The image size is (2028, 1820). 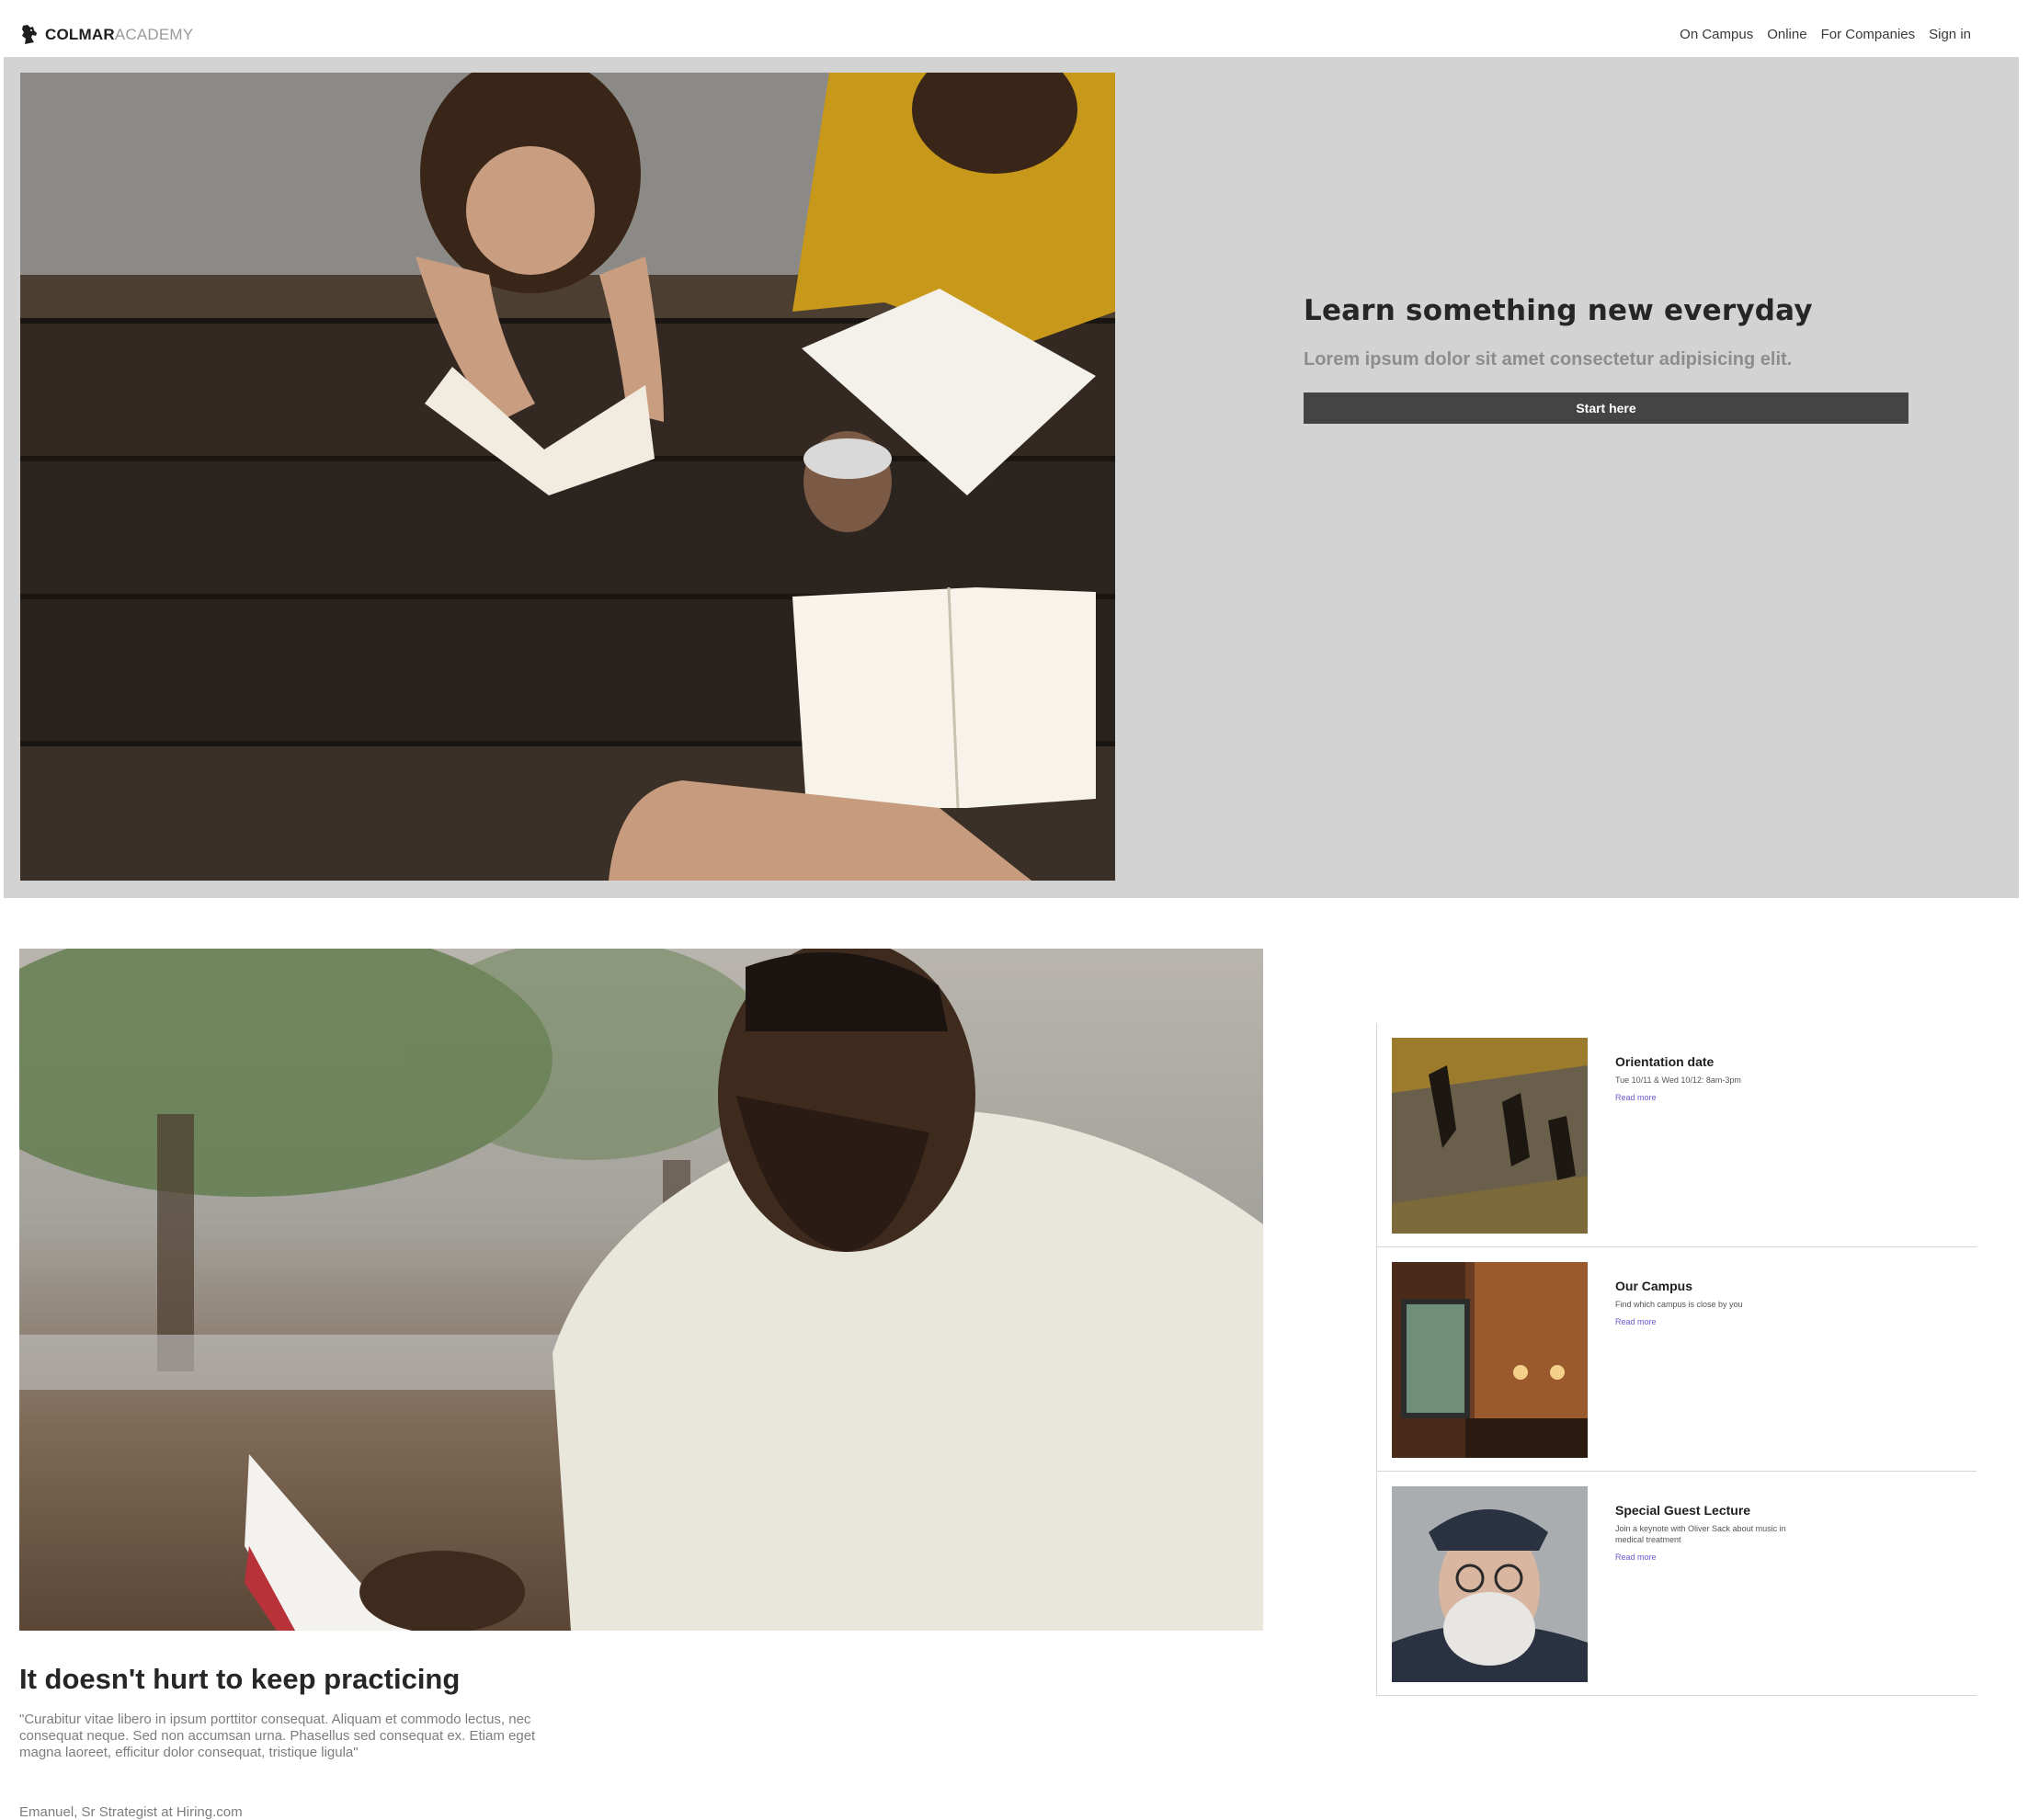 What do you see at coordinates (1716, 34) in the screenshot?
I see `nav-on-campus: On Campus` at bounding box center [1716, 34].